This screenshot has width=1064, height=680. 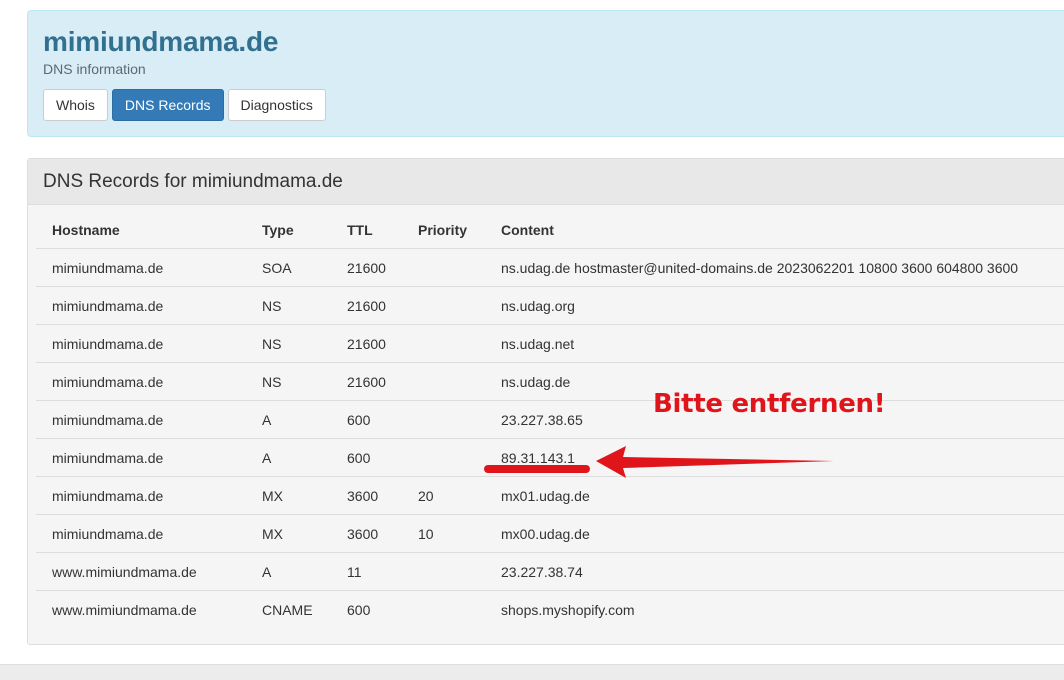 What do you see at coordinates (774, 495) in the screenshot?
I see `cell-content: mx01.udag.de` at bounding box center [774, 495].